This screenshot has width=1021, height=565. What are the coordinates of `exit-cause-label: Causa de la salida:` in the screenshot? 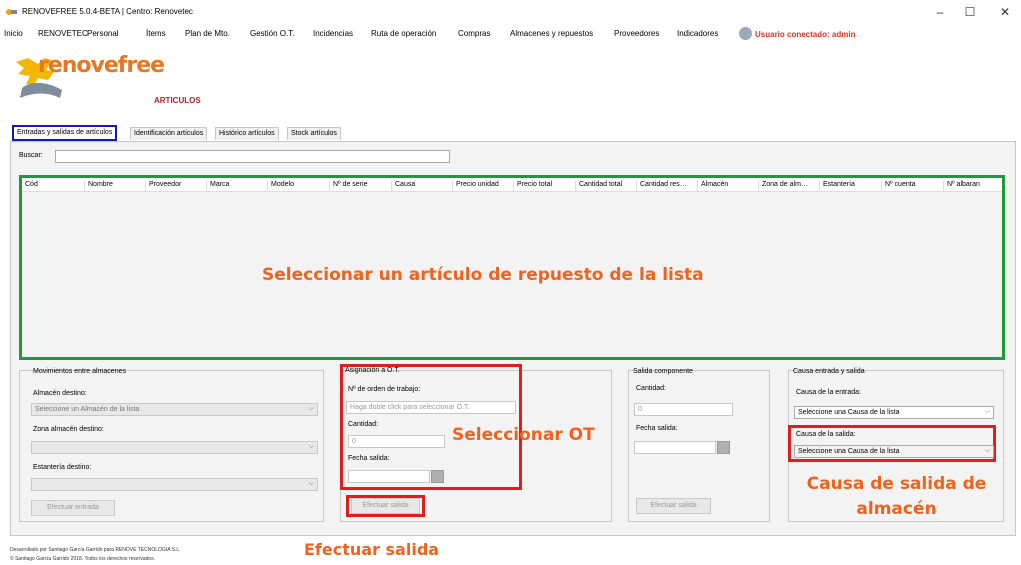 It's located at (826, 434).